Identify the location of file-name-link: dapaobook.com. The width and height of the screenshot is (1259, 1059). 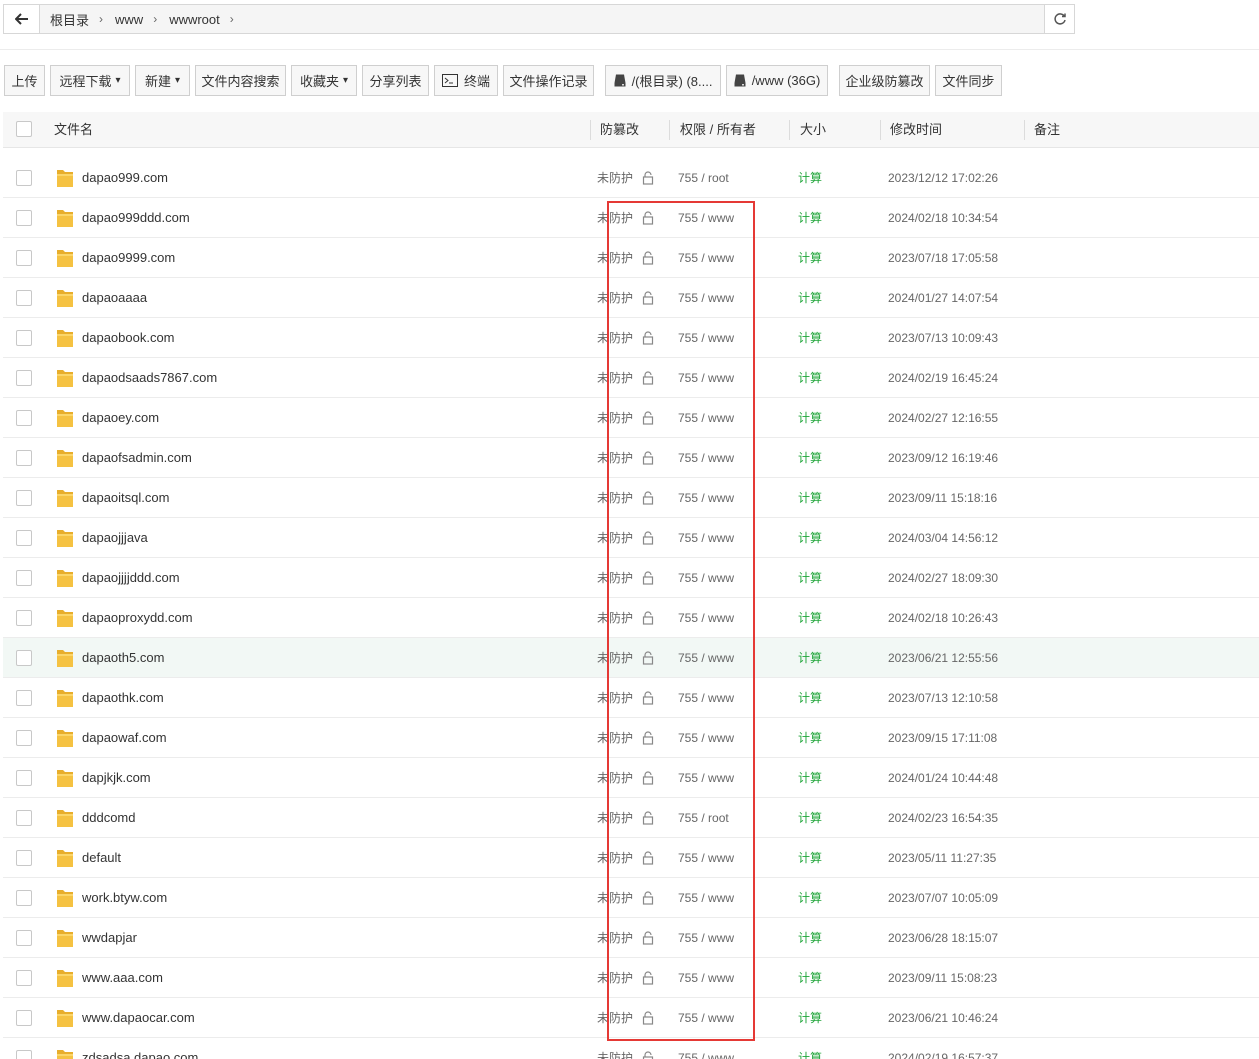
(128, 338).